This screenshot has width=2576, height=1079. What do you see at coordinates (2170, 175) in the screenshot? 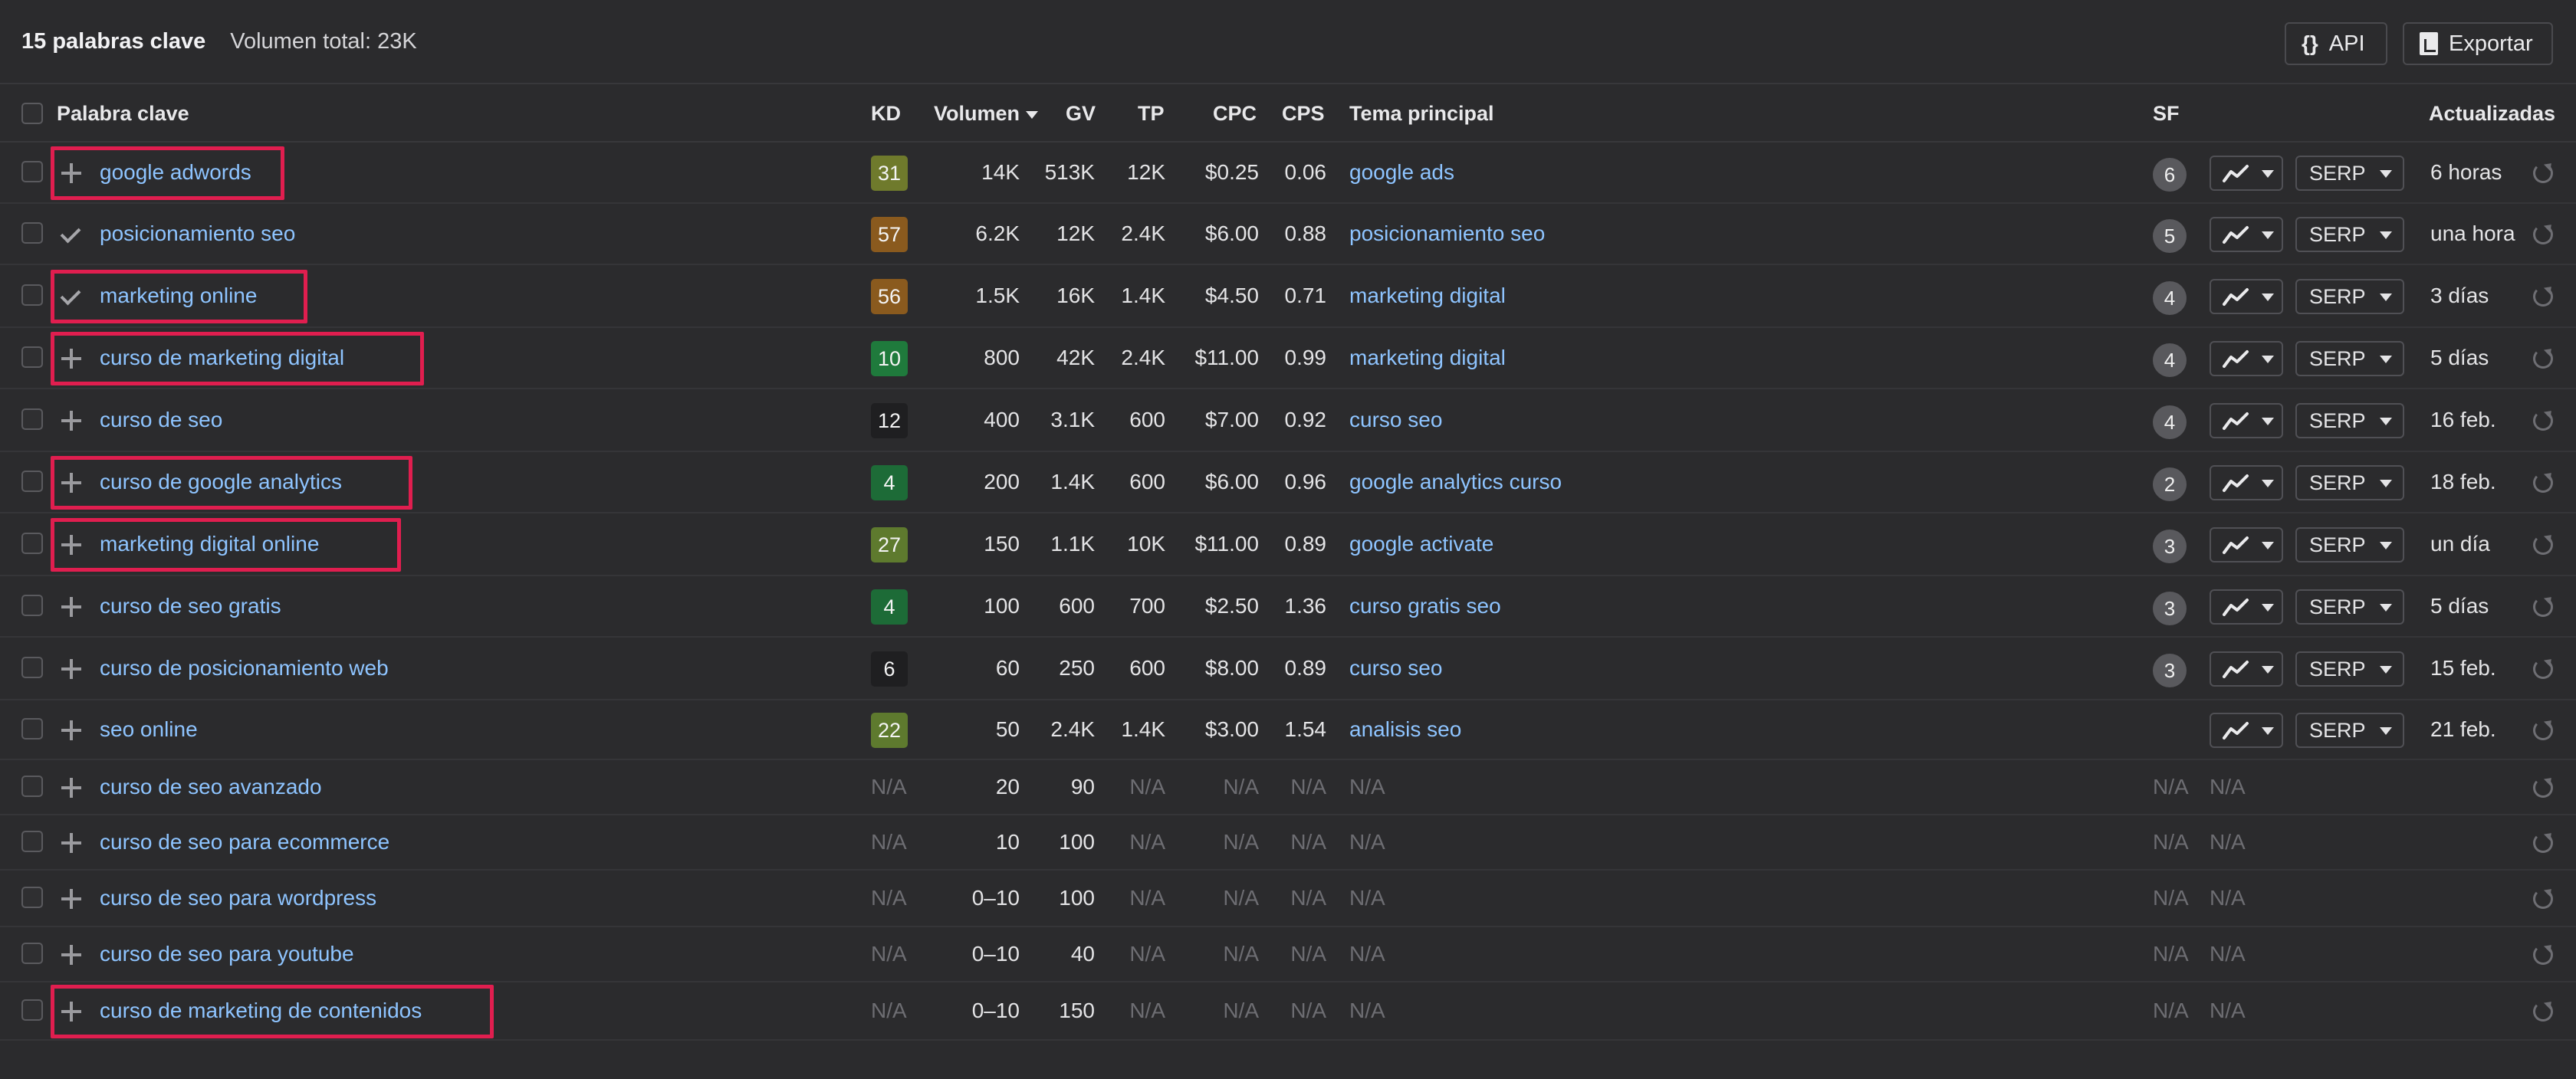
I see `sf-count-badge: 6` at bounding box center [2170, 175].